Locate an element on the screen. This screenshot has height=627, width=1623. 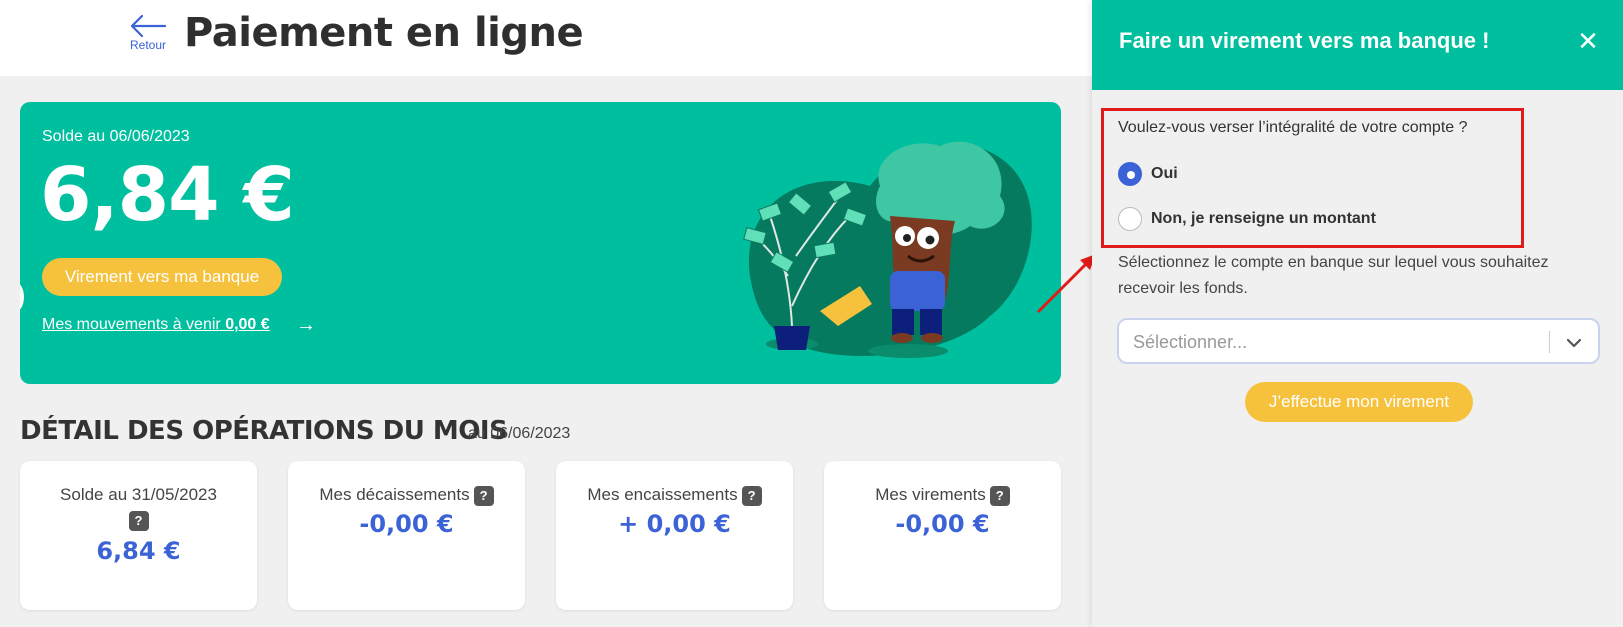
radio-label: Oui is located at coordinates (1164, 173).